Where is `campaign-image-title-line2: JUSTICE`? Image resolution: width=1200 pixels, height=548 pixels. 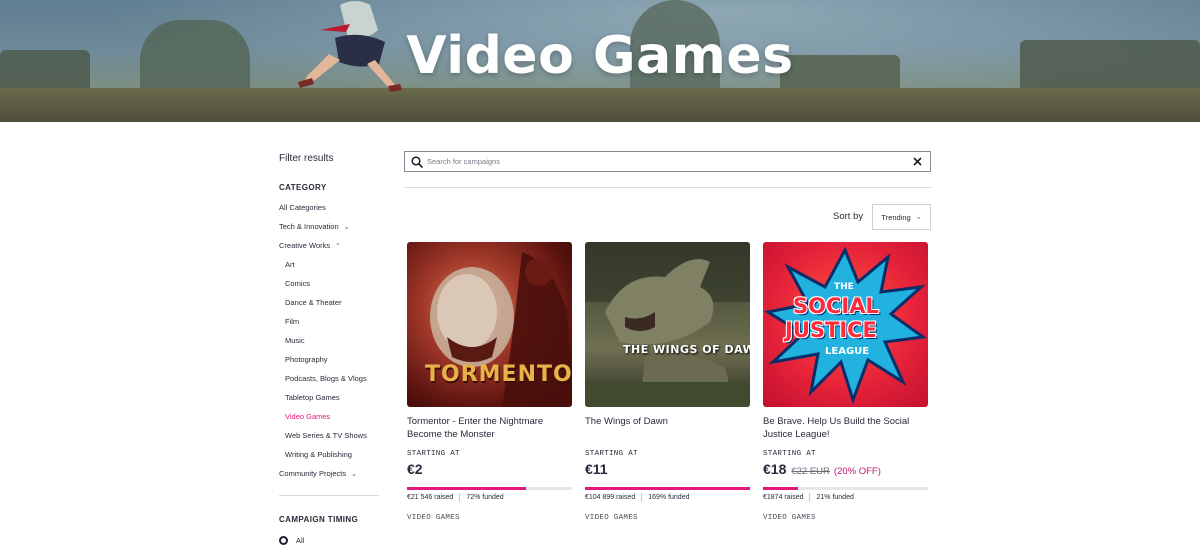 campaign-image-title-line2: JUSTICE is located at coordinates (831, 330).